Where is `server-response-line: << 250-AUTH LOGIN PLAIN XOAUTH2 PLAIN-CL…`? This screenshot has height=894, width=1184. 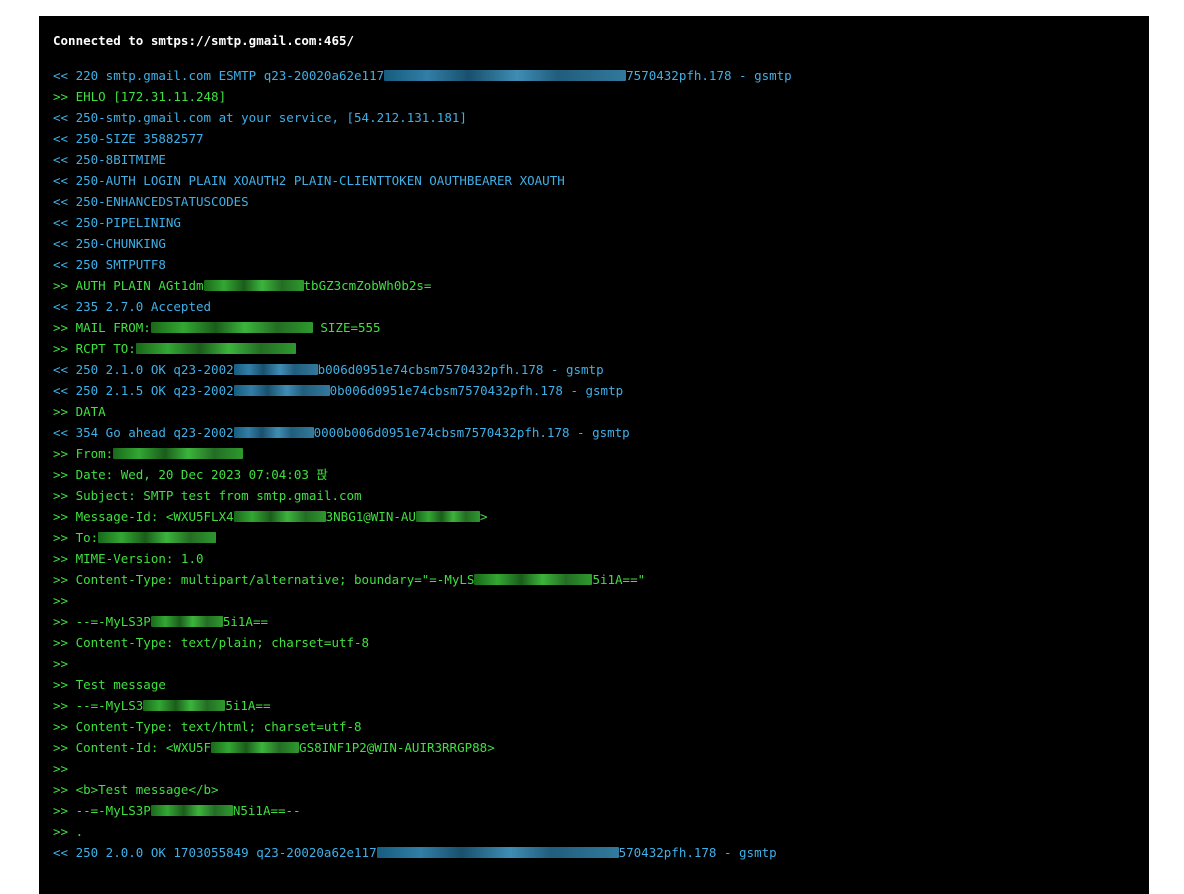 server-response-line: << 250-AUTH LOGIN PLAIN XOAUTH2 PLAIN-CL… is located at coordinates (601, 180).